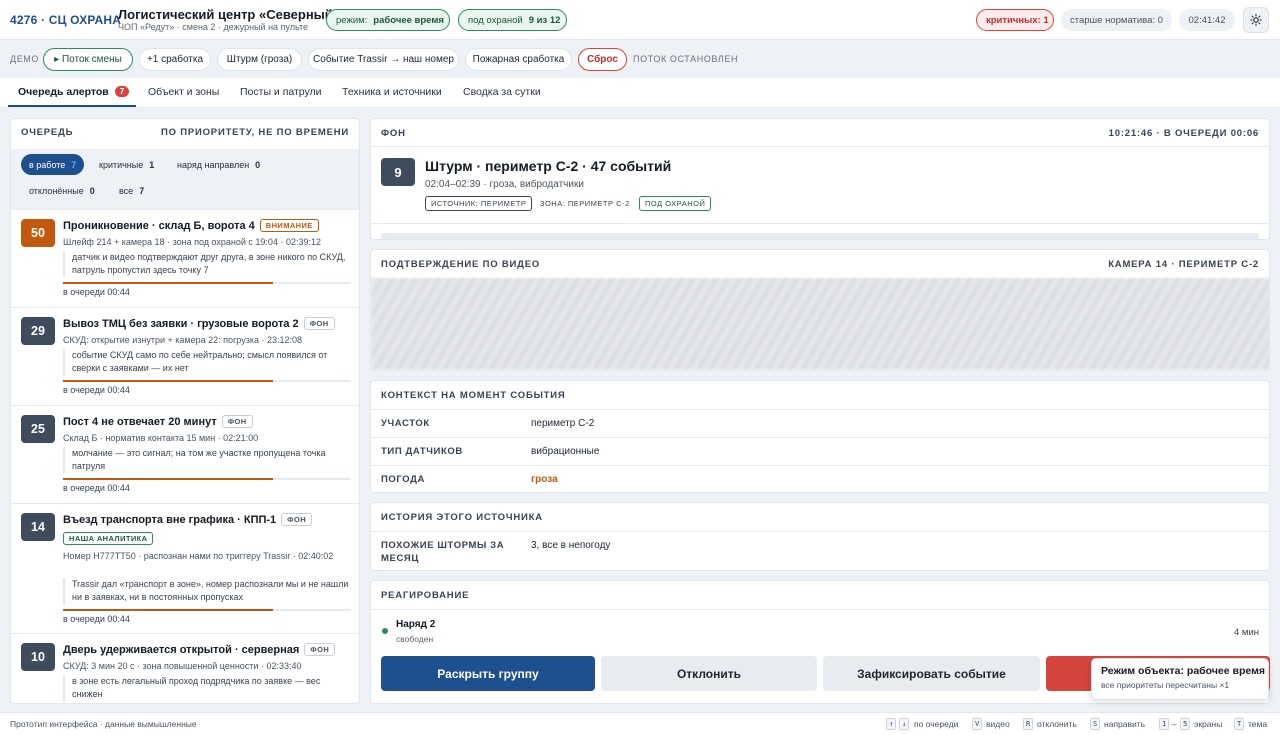  Describe the element at coordinates (1183, 133) in the screenshot. I see `event-time: 10:21:46 · В ОЧЕРЕДИ 00:06` at that location.